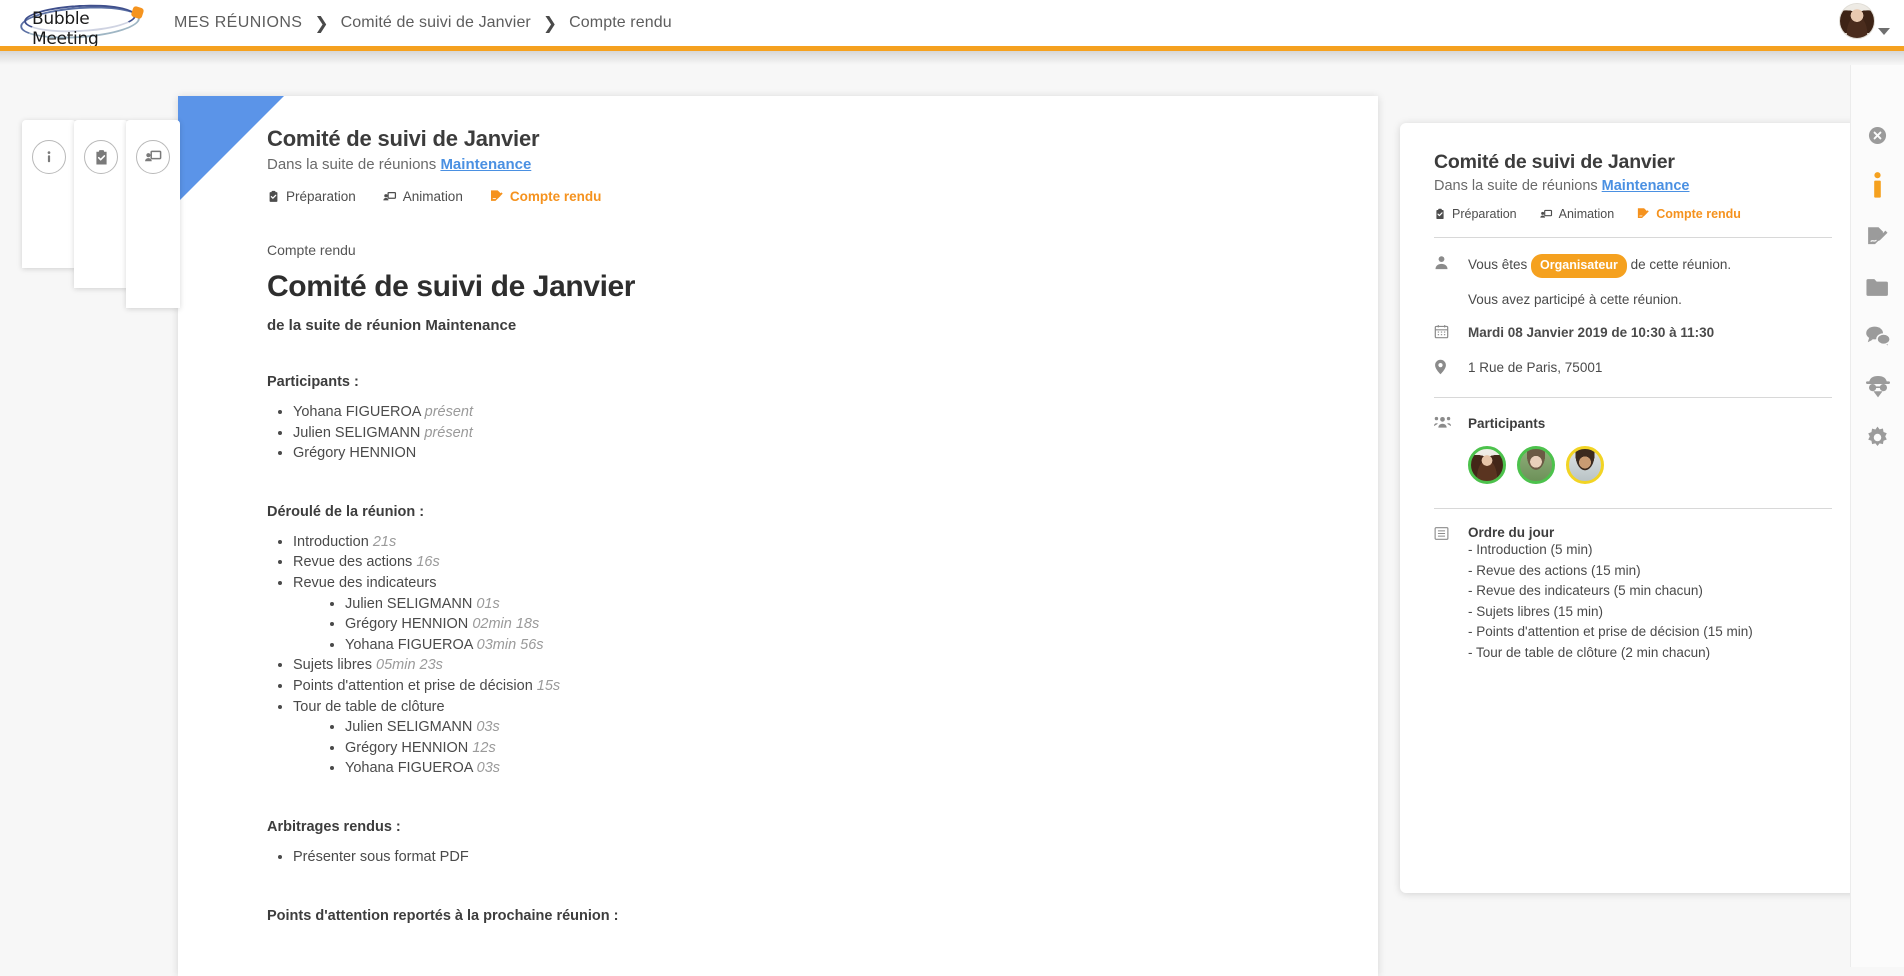 The height and width of the screenshot is (976, 1904). What do you see at coordinates (760, 562) in the screenshot?
I see `list-item: Revue des actions 16s` at bounding box center [760, 562].